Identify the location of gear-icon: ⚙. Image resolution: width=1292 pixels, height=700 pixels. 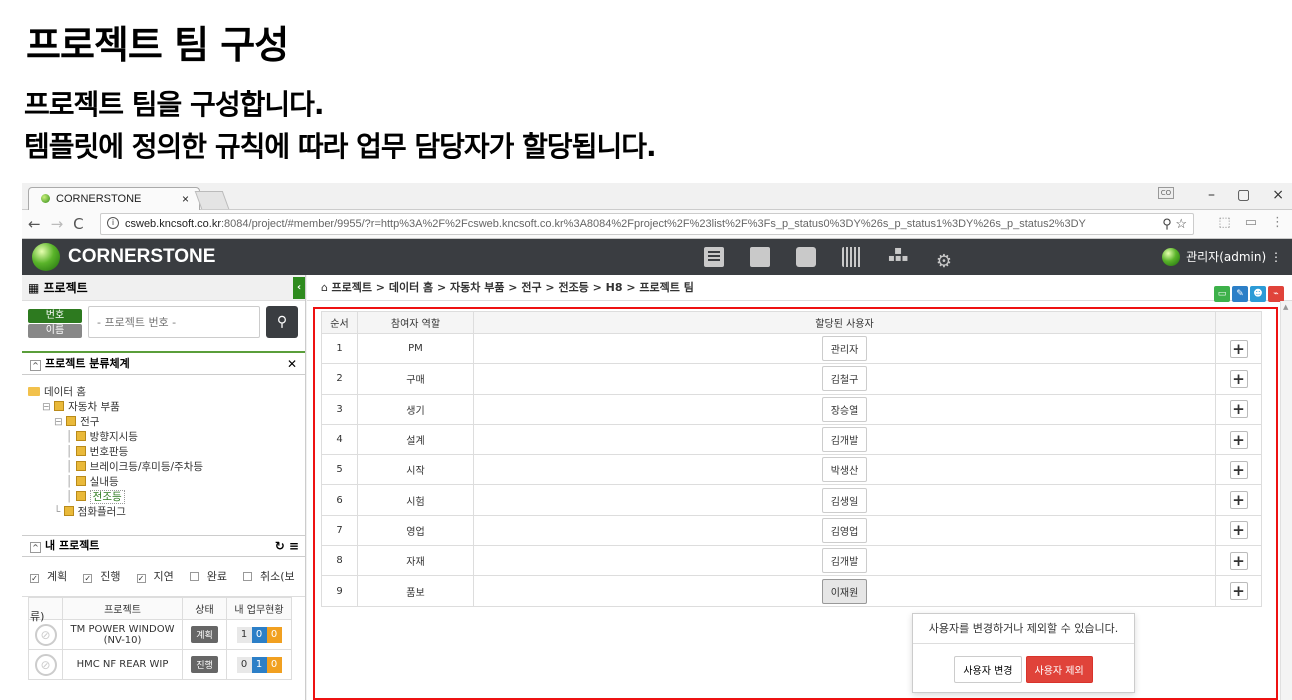
(944, 262).